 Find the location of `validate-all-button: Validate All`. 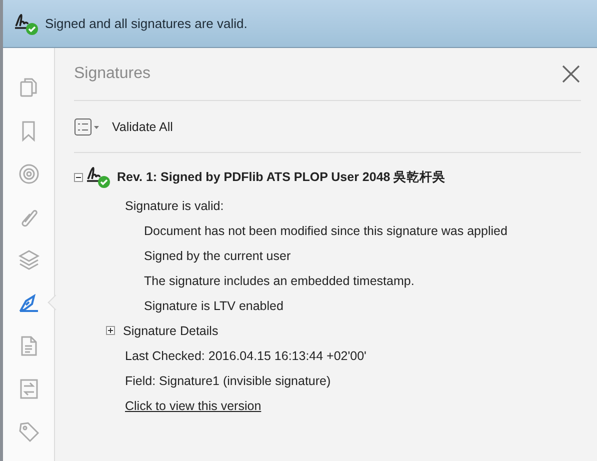

validate-all-button: Validate All is located at coordinates (142, 127).